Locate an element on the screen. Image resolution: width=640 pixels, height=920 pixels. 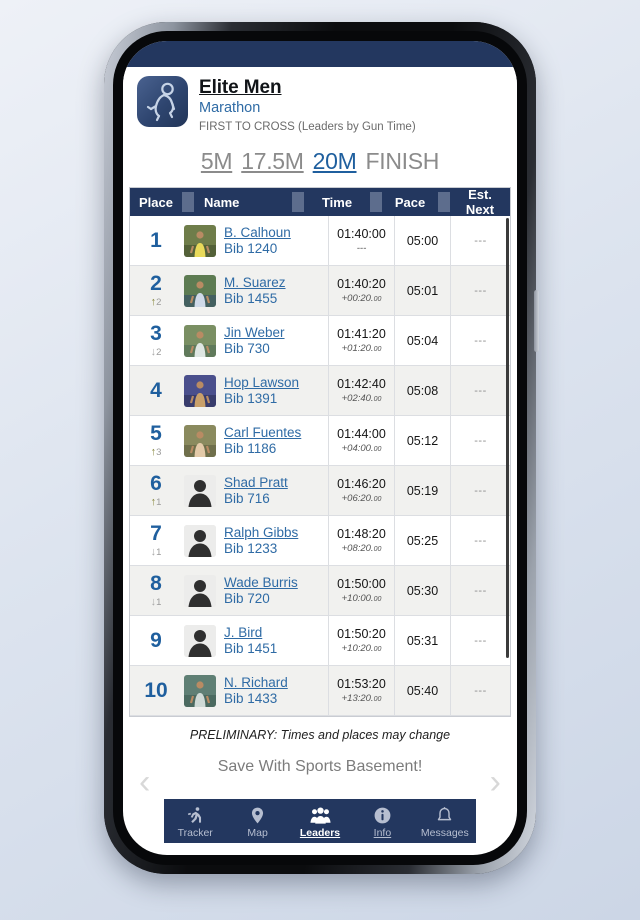
race-subtitle: Marathon is located at coordinates (230, 108).